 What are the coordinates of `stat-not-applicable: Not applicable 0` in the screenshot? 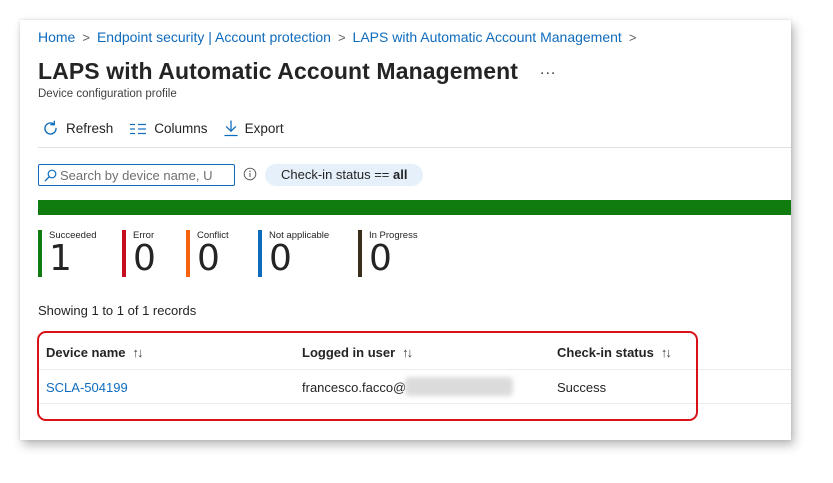 It's located at (293, 253).